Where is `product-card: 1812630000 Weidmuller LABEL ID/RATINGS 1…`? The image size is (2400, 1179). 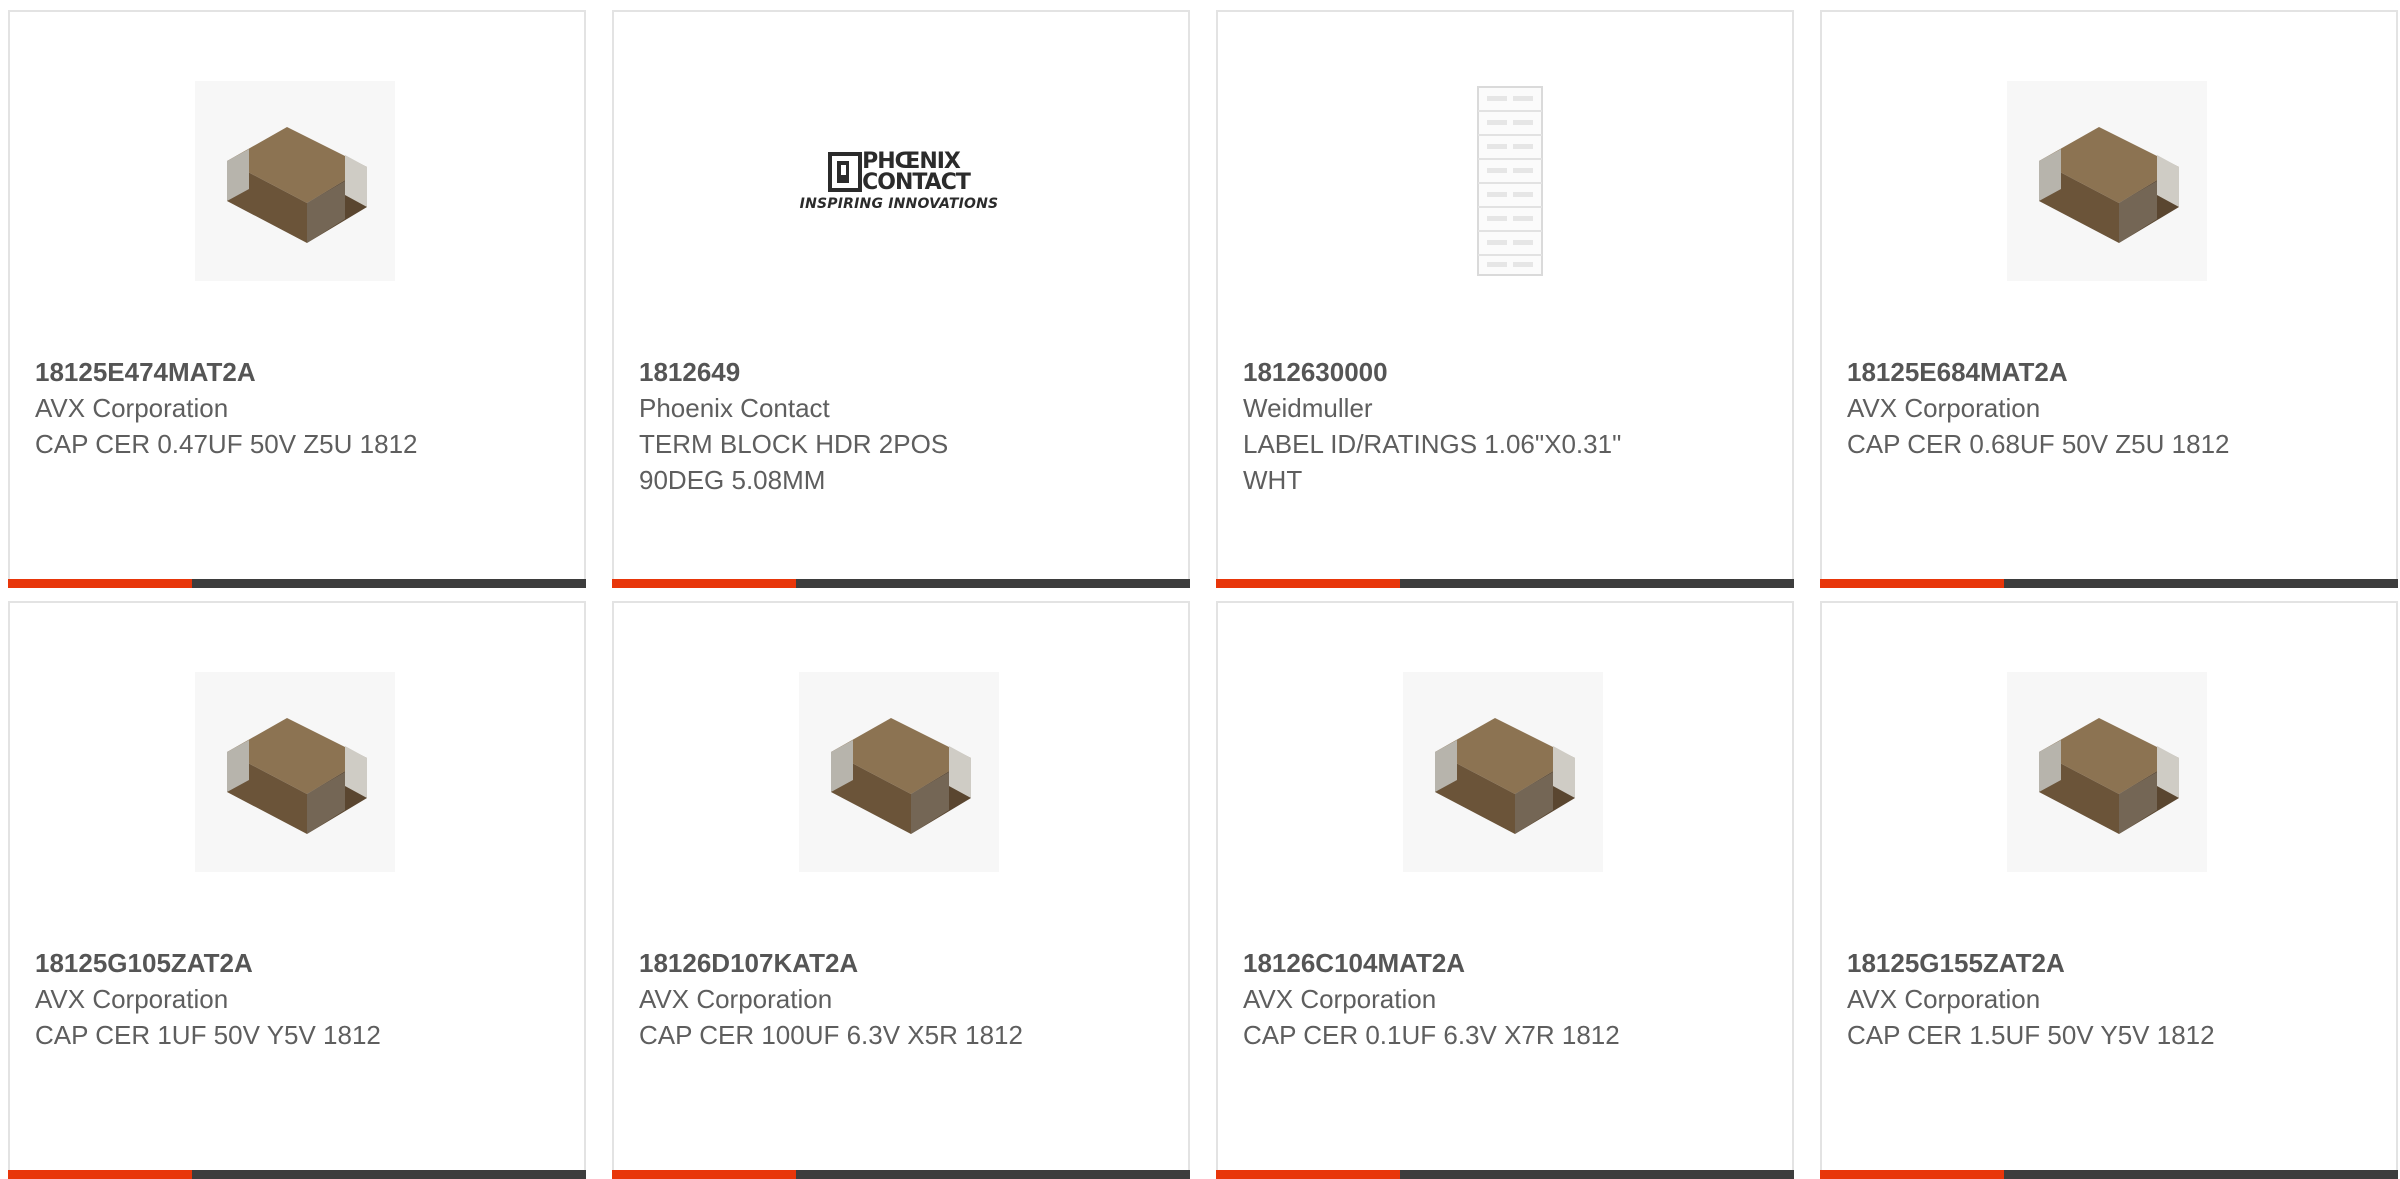 product-card: 1812630000 Weidmuller LABEL ID/RATINGS 1… is located at coordinates (1505, 299).